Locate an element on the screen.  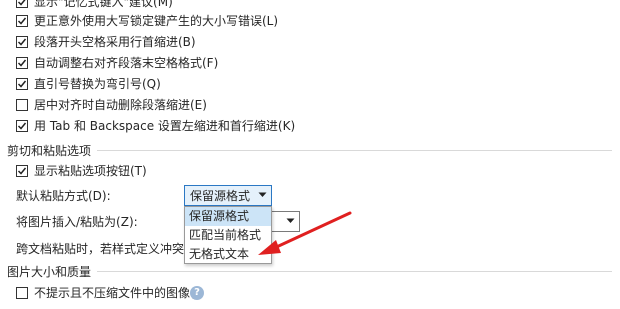
annotation-arrow-icon is located at coordinates (305, 233).